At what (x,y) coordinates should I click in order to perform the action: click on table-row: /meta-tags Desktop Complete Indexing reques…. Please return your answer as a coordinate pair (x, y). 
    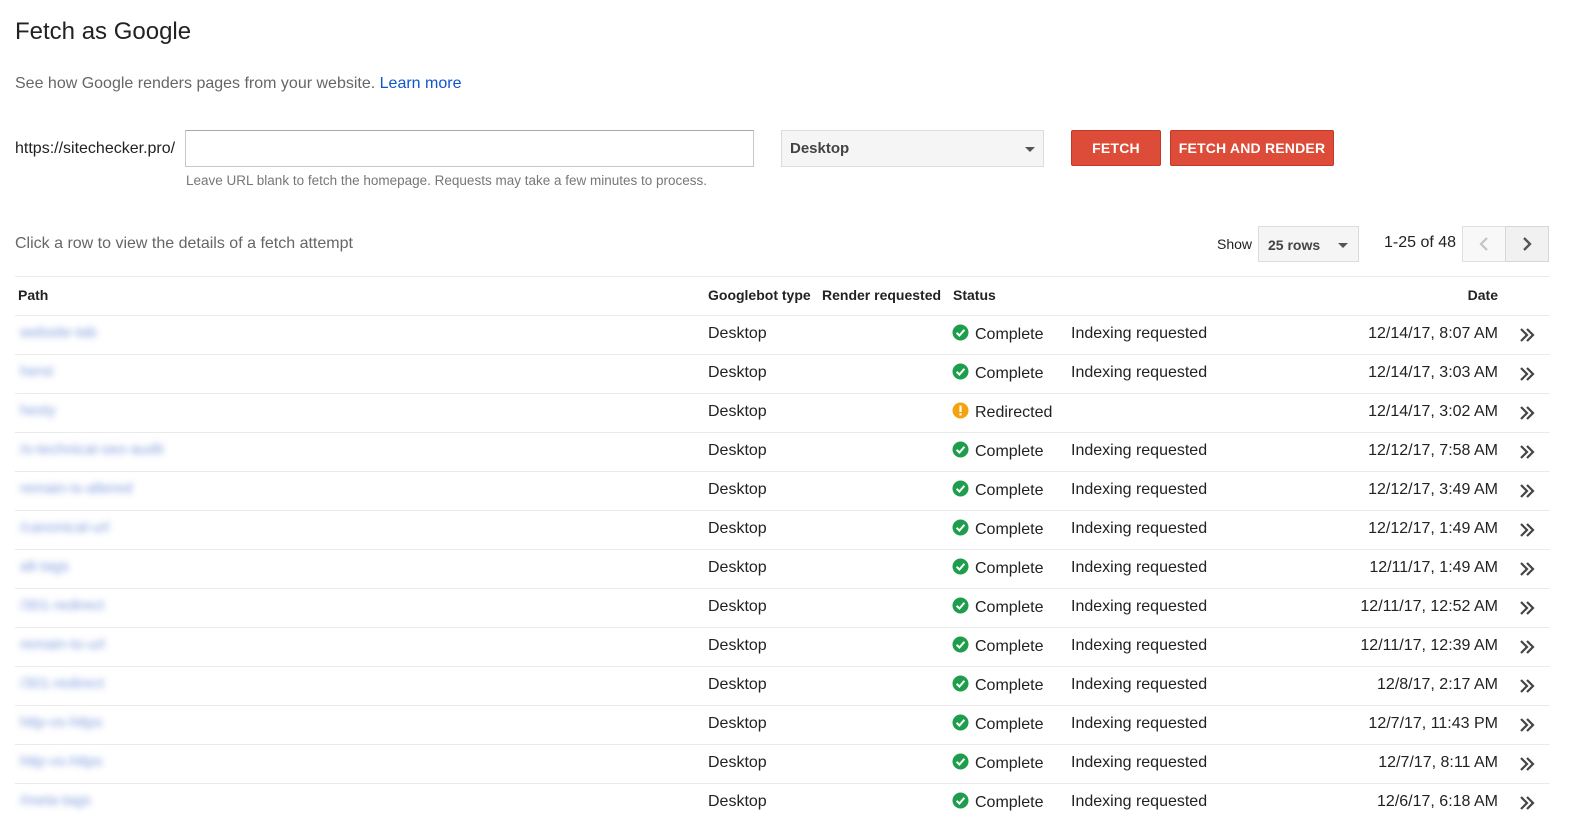
    Looking at the image, I should click on (786, 802).